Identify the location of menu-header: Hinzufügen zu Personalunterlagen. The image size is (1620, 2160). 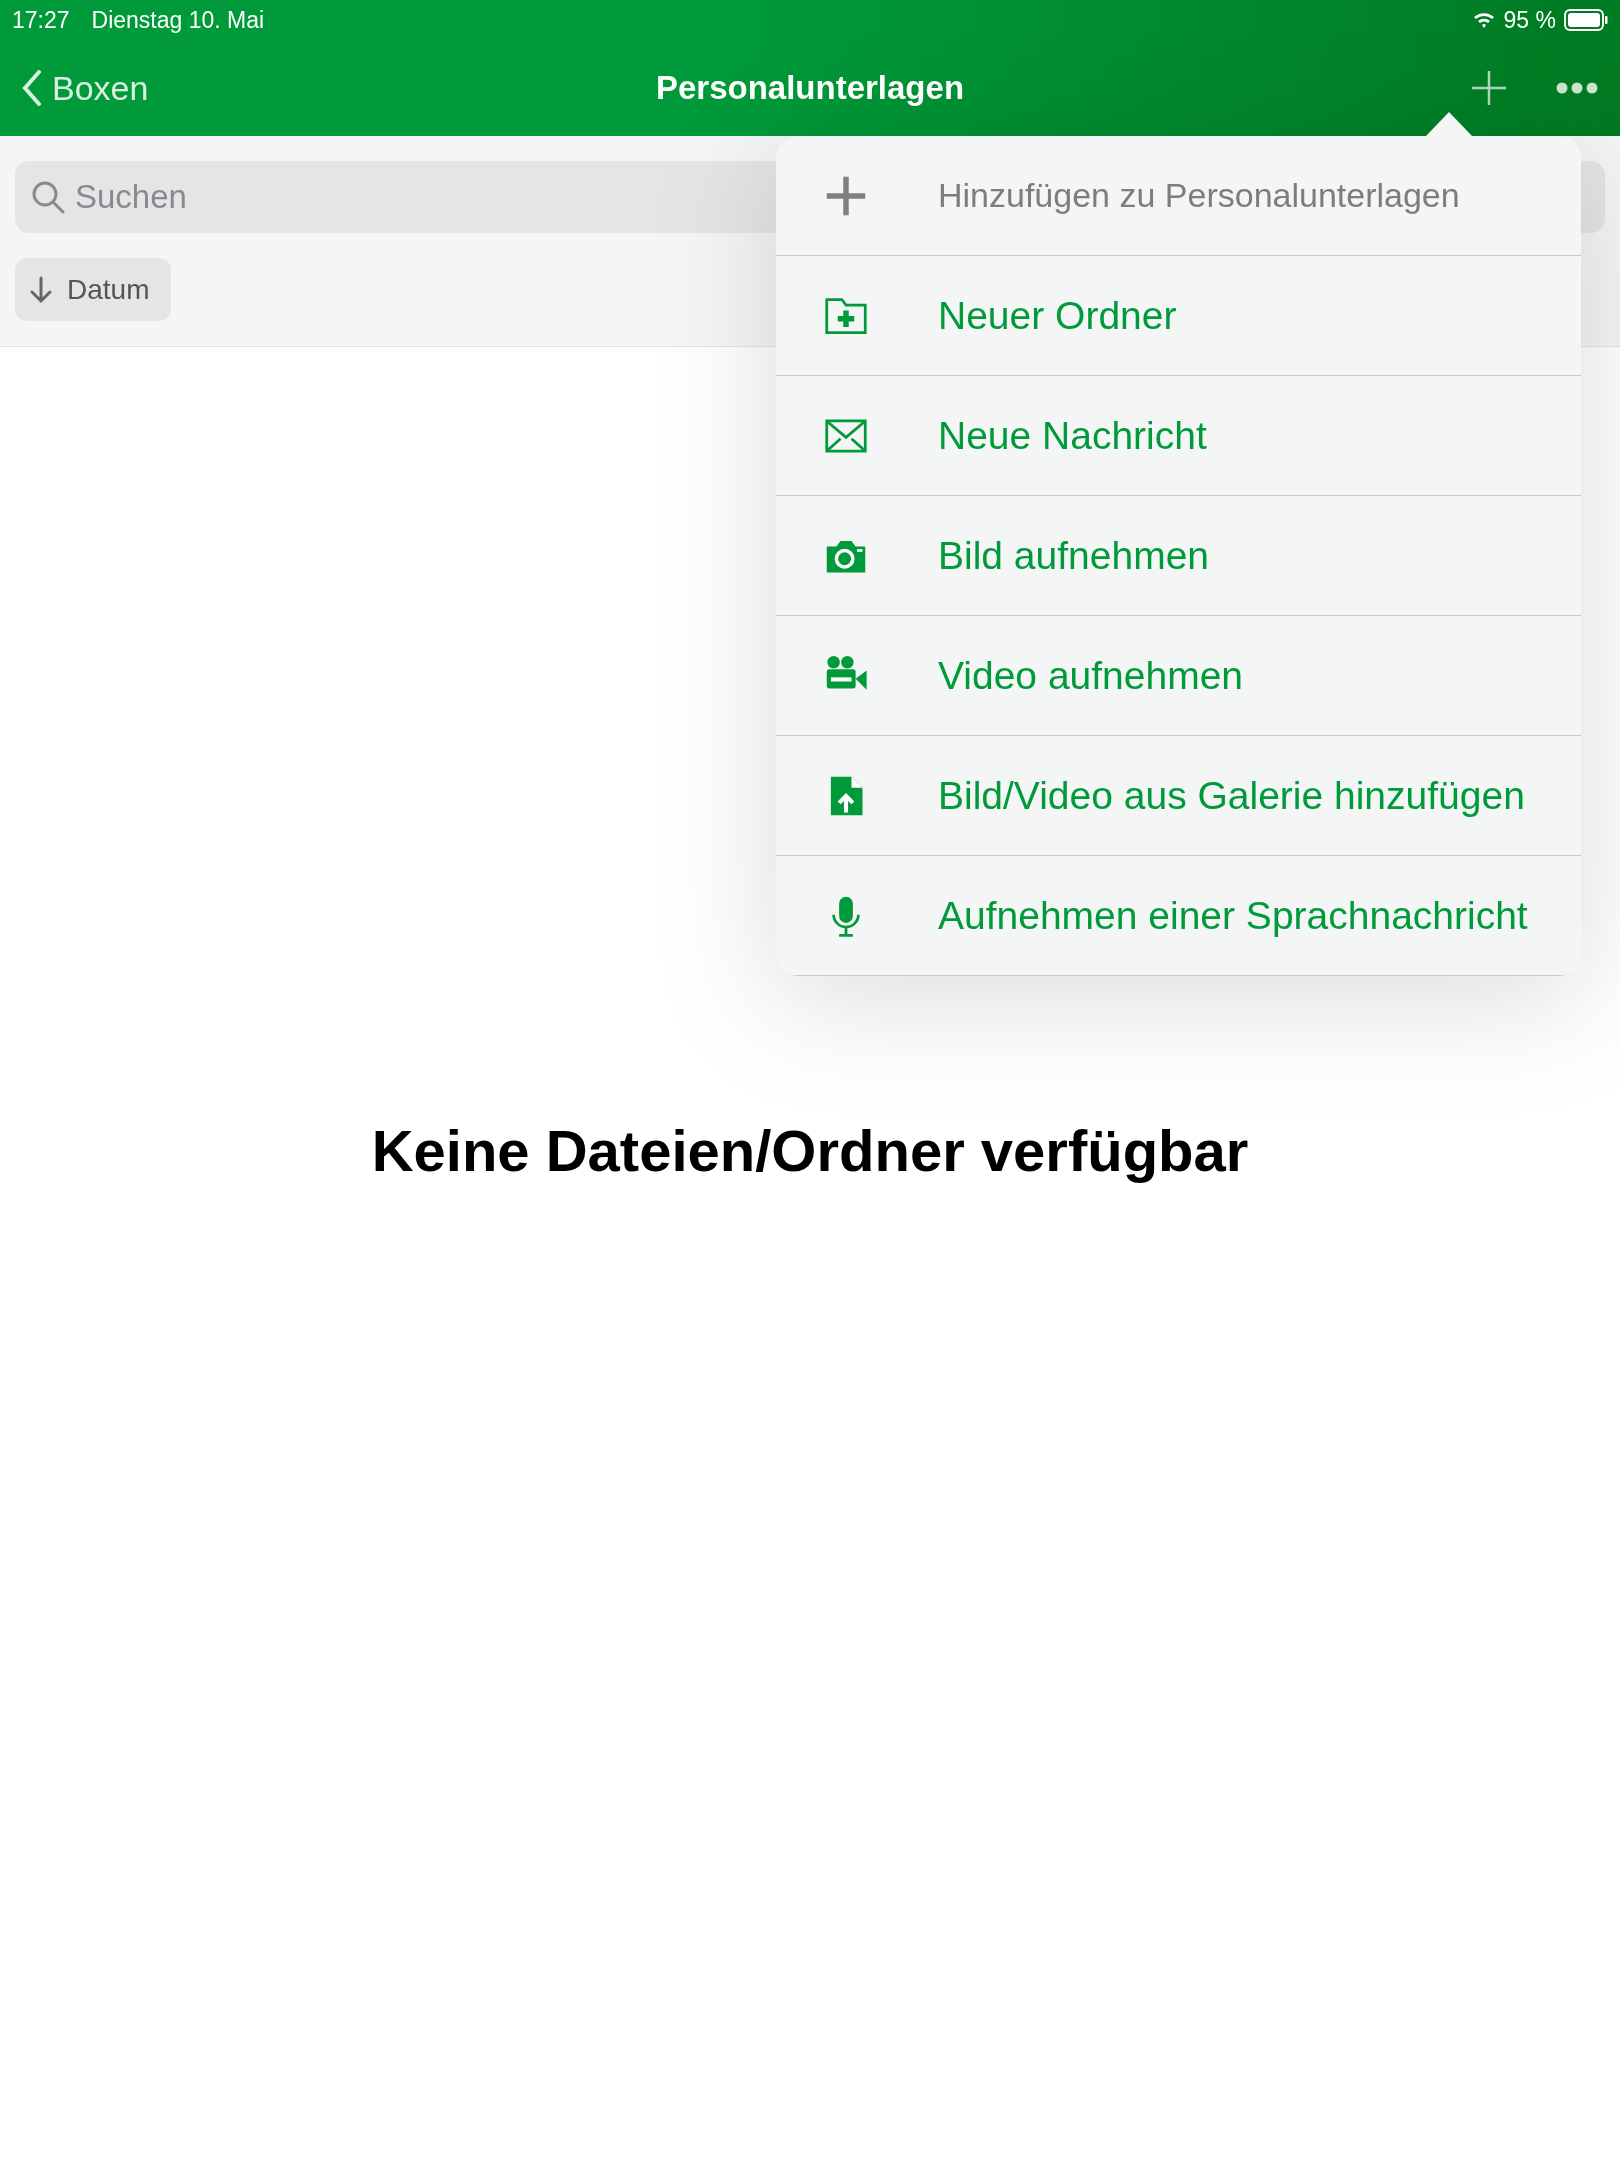
(1178, 196).